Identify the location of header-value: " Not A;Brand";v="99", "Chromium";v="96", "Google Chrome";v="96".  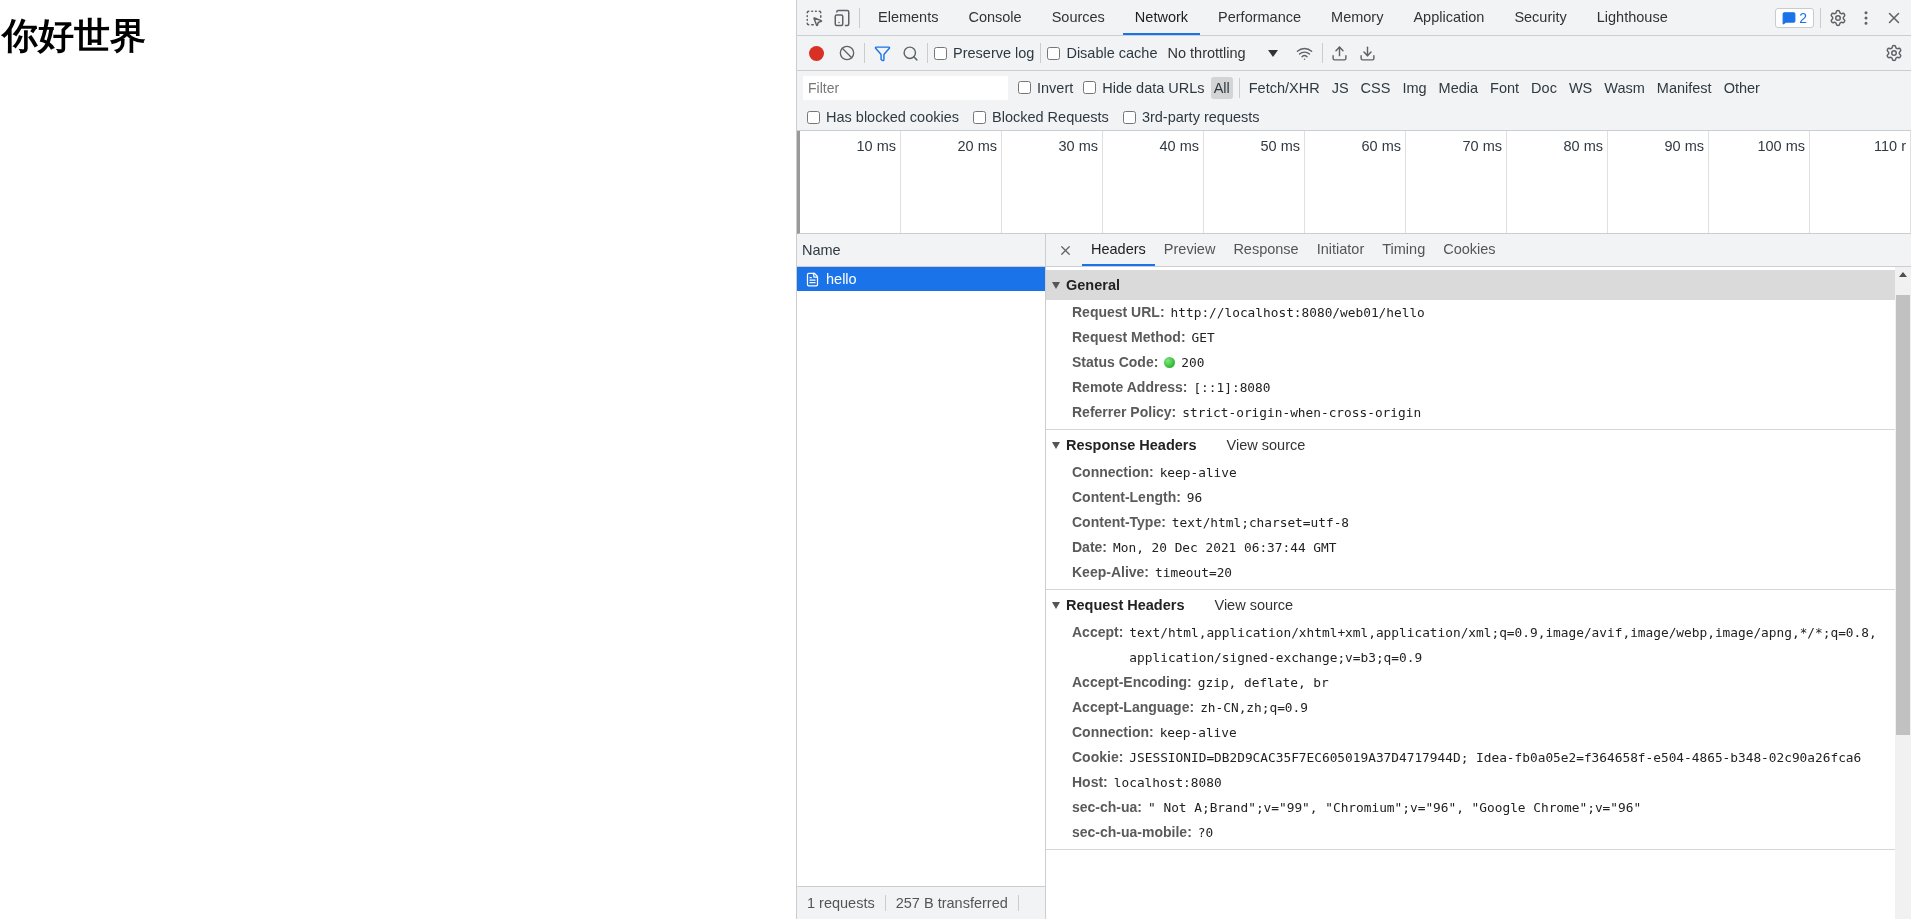
(1395, 808).